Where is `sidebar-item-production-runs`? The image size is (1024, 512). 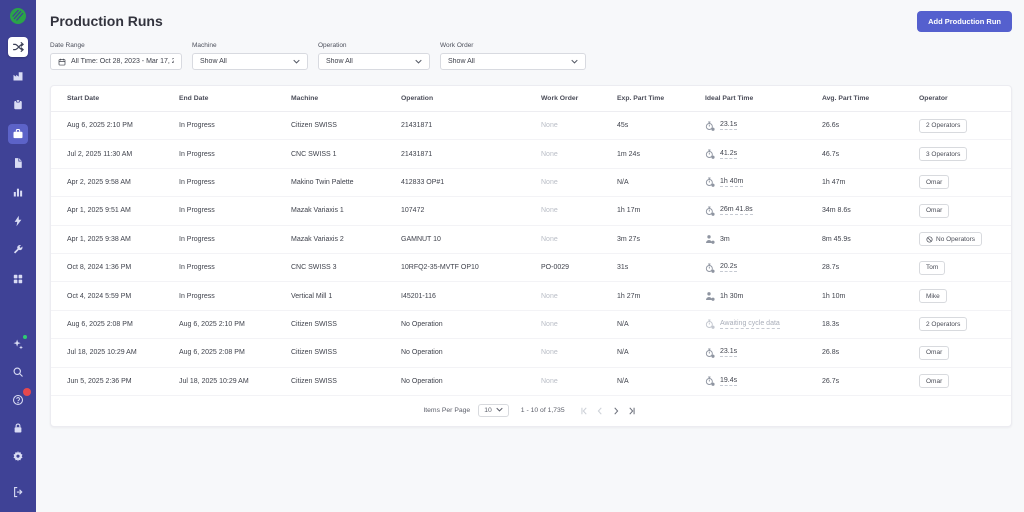
sidebar-item-production-runs is located at coordinates (18, 134).